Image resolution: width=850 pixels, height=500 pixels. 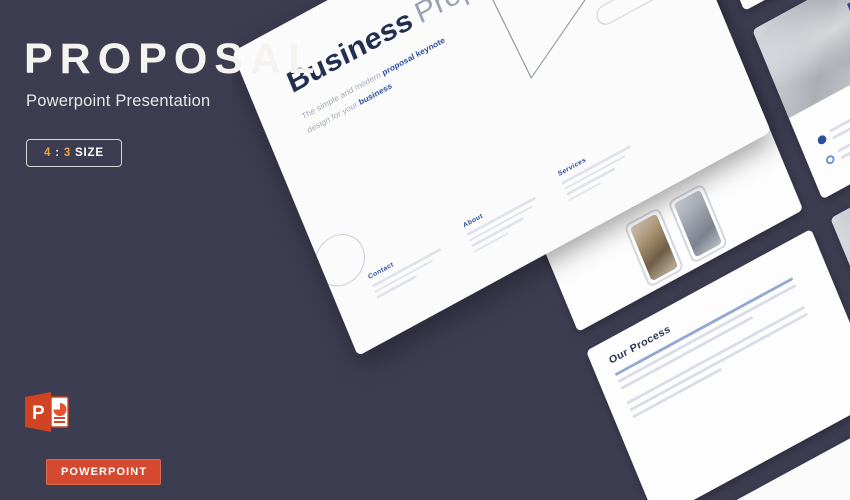 I want to click on slide-photo, so click(x=801, y=59).